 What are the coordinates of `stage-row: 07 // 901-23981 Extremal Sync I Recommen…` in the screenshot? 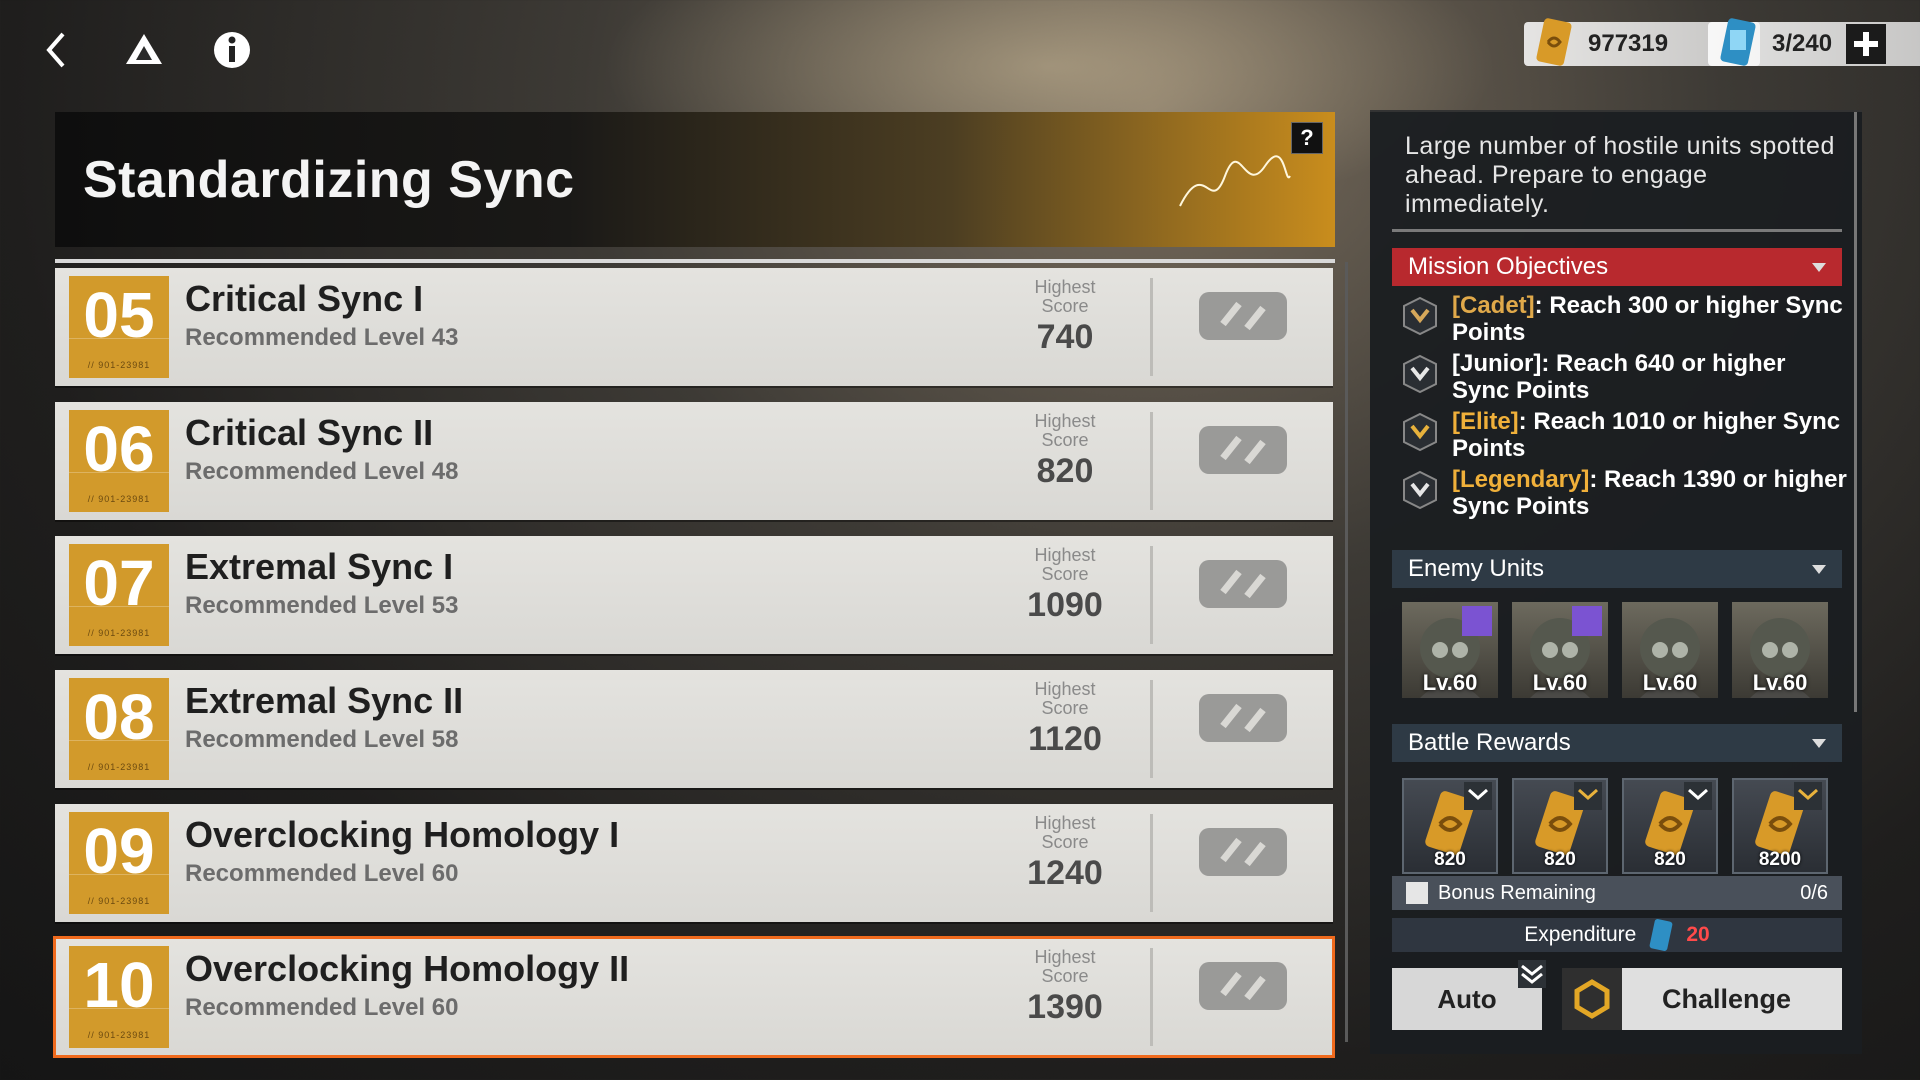 It's located at (694, 595).